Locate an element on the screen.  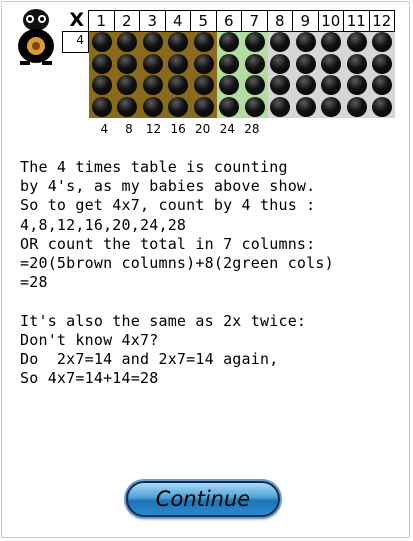
row-spacer is located at coordinates (75, 64).